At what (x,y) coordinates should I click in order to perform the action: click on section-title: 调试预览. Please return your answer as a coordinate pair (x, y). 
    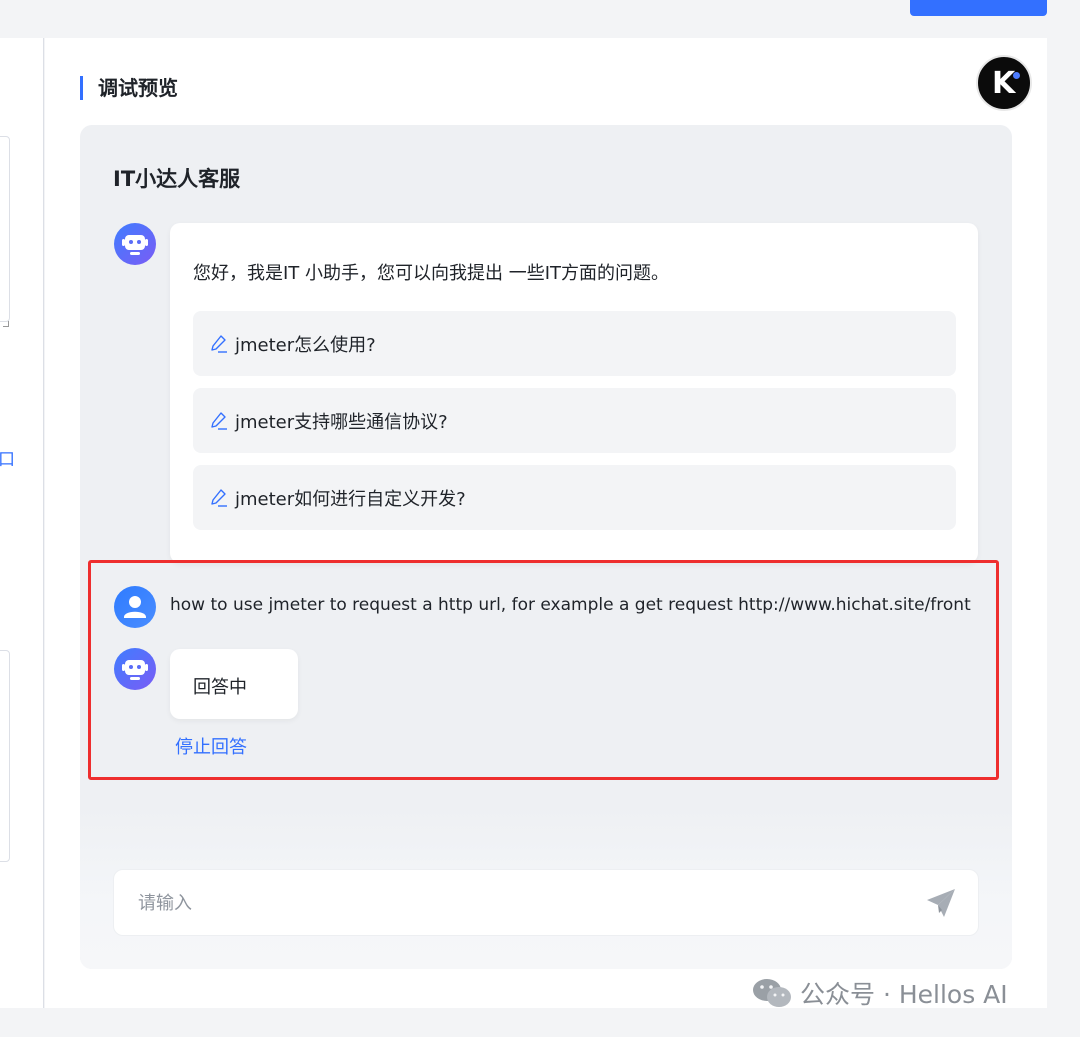
    Looking at the image, I should click on (129, 88).